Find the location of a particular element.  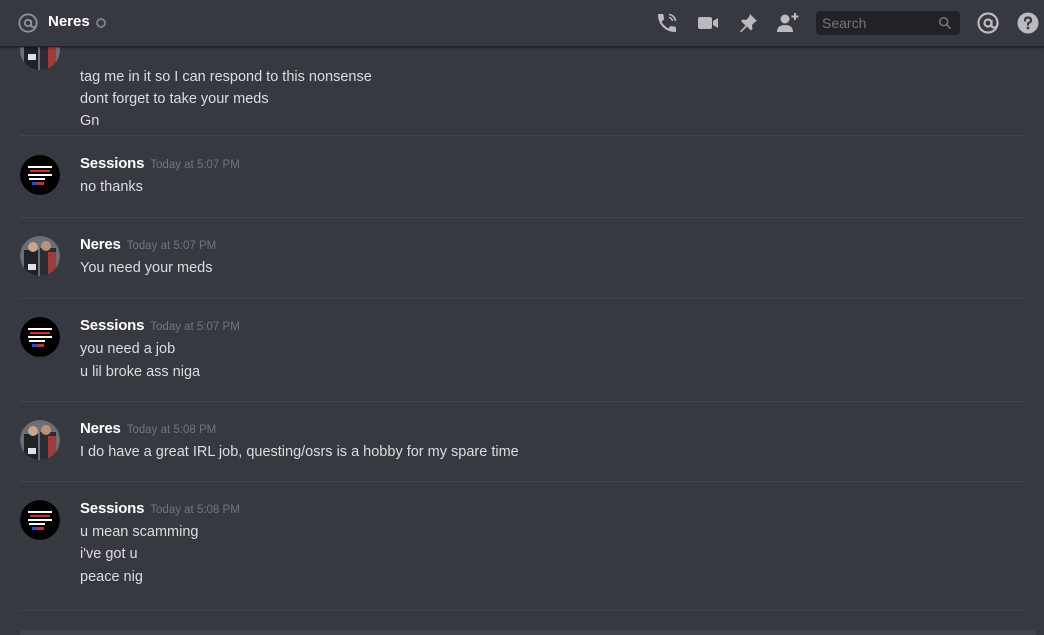

status-indicator is located at coordinates (101, 23).